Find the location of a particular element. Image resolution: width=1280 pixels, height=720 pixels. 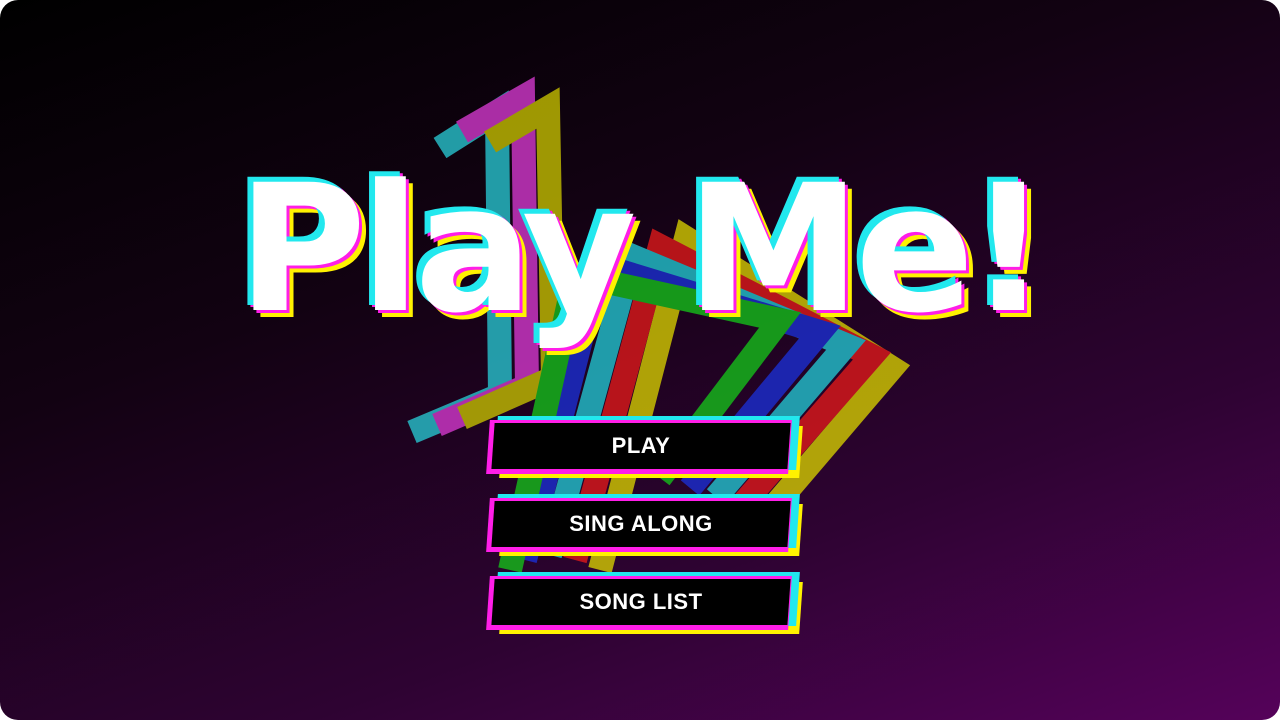

play-button: PLAY is located at coordinates (644, 447).